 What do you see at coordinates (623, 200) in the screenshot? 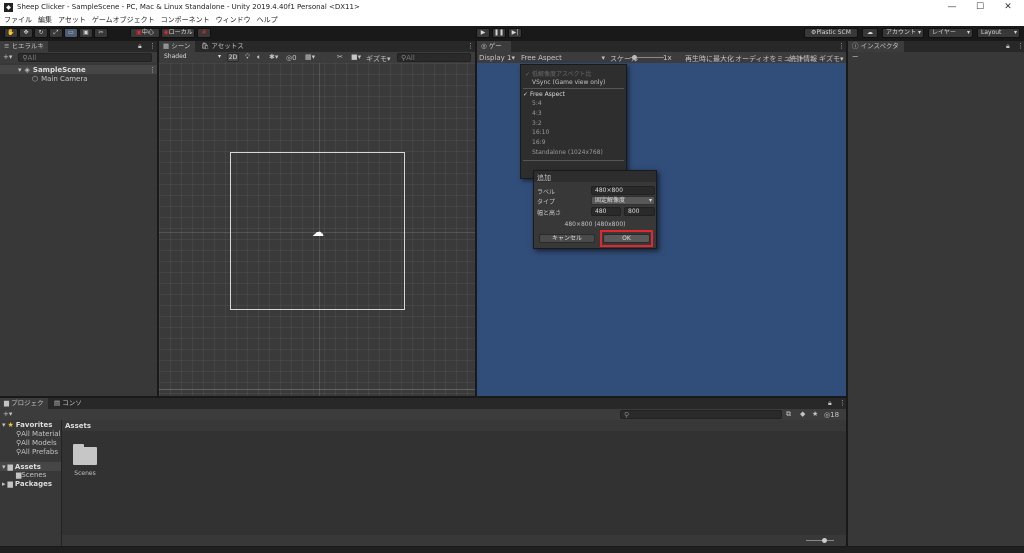
I see `type-dropdown: 固定解像度 ▾` at bounding box center [623, 200].